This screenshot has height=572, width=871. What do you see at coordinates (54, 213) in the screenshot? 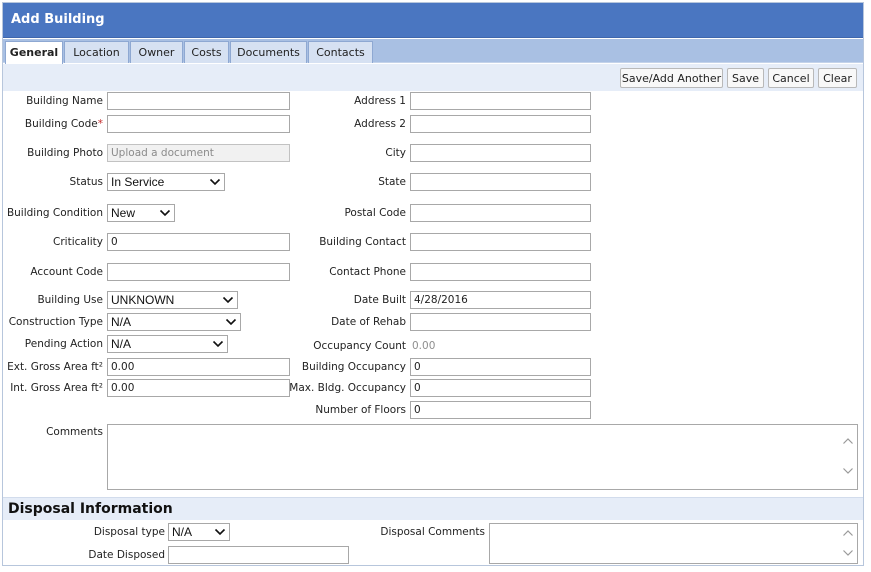
I see `building-condition-label: Building Condition` at bounding box center [54, 213].